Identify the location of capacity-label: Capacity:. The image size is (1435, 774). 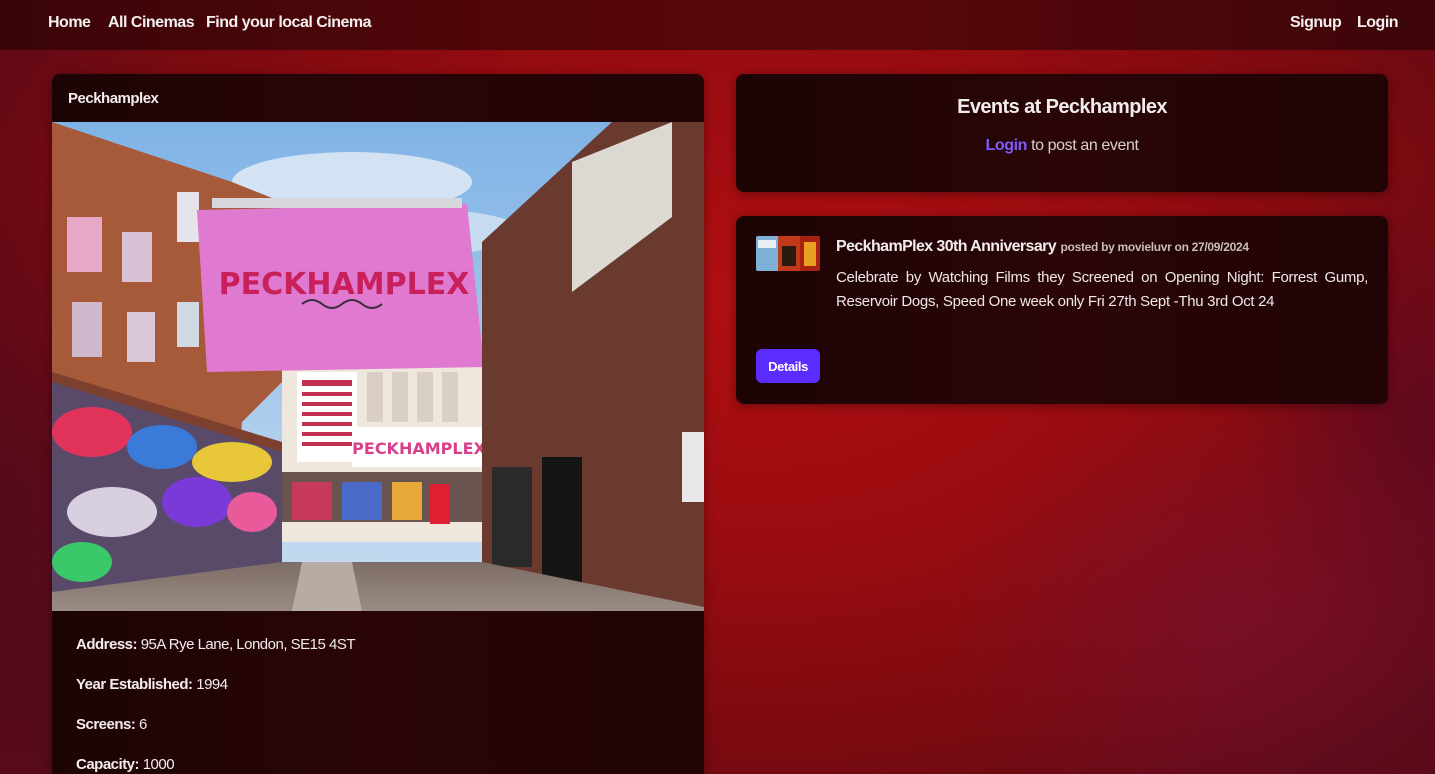
(108, 764).